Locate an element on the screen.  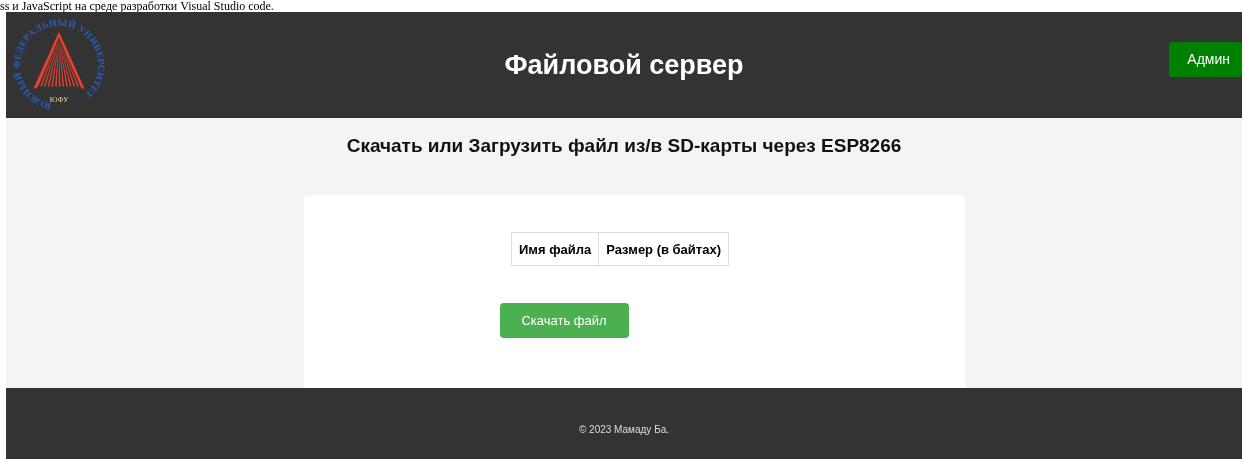
admin-button: Админ is located at coordinates (1205, 59).